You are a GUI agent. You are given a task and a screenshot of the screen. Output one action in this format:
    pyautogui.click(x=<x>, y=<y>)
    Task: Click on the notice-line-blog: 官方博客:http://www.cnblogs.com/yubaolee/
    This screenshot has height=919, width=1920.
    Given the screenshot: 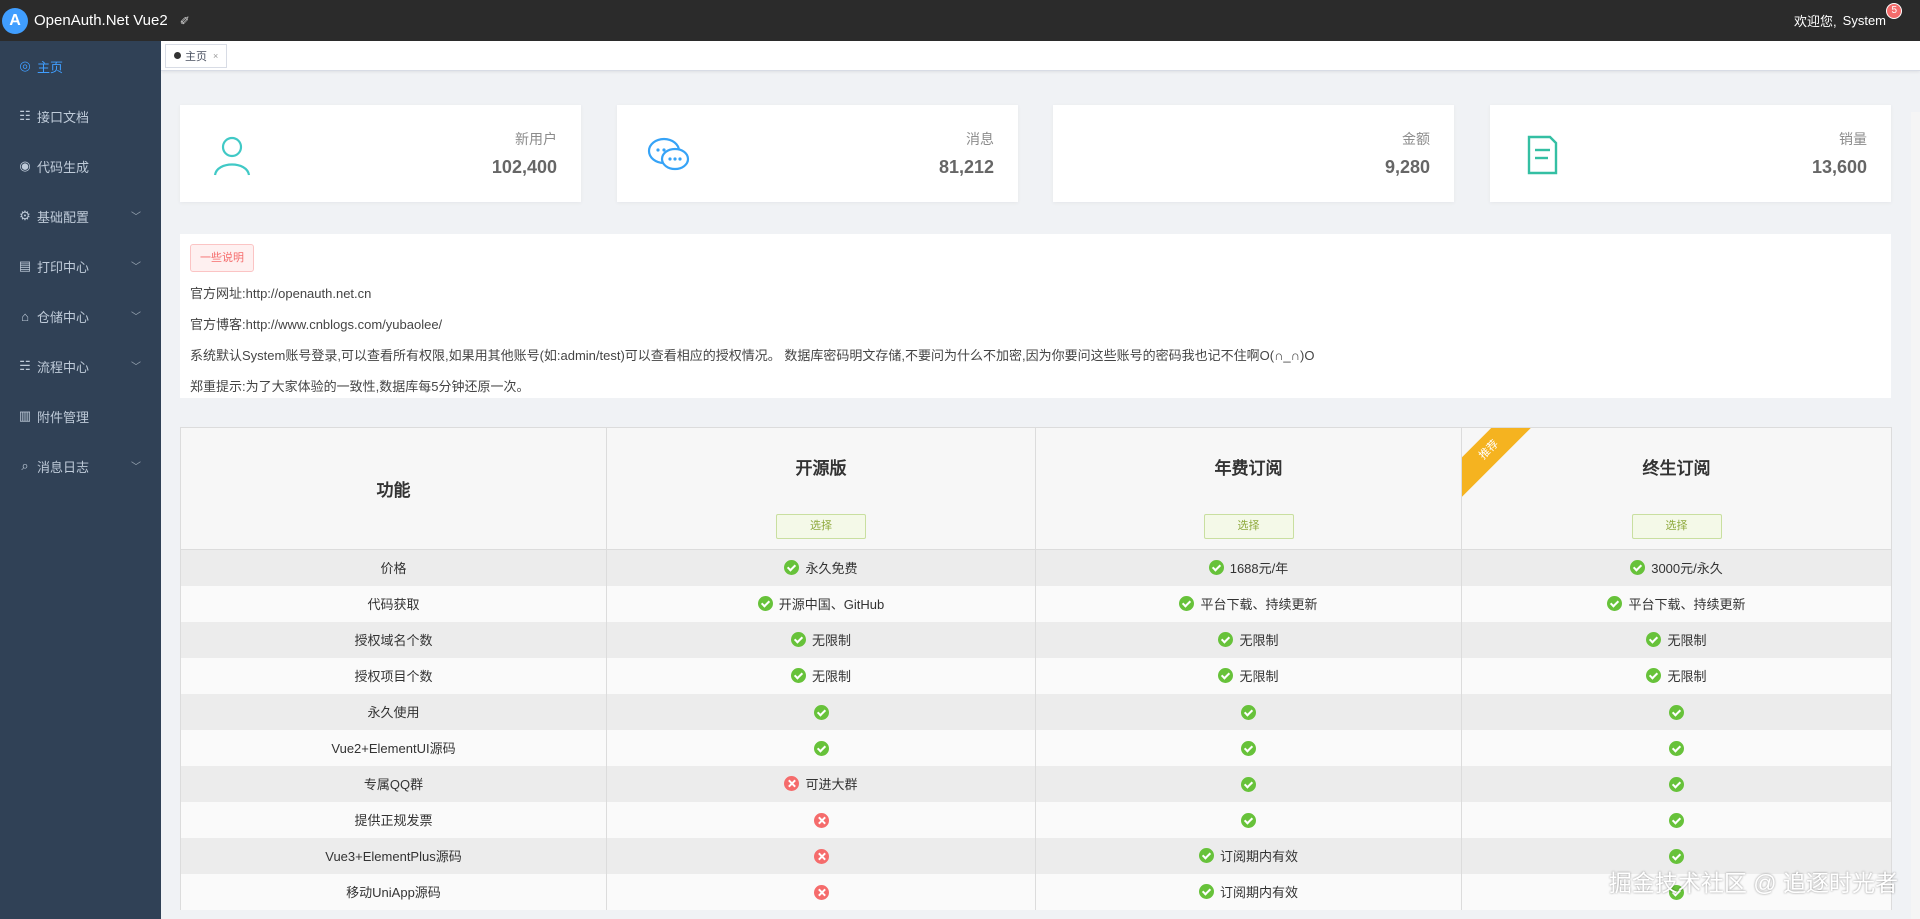 What is the action you would take?
    pyautogui.click(x=316, y=324)
    